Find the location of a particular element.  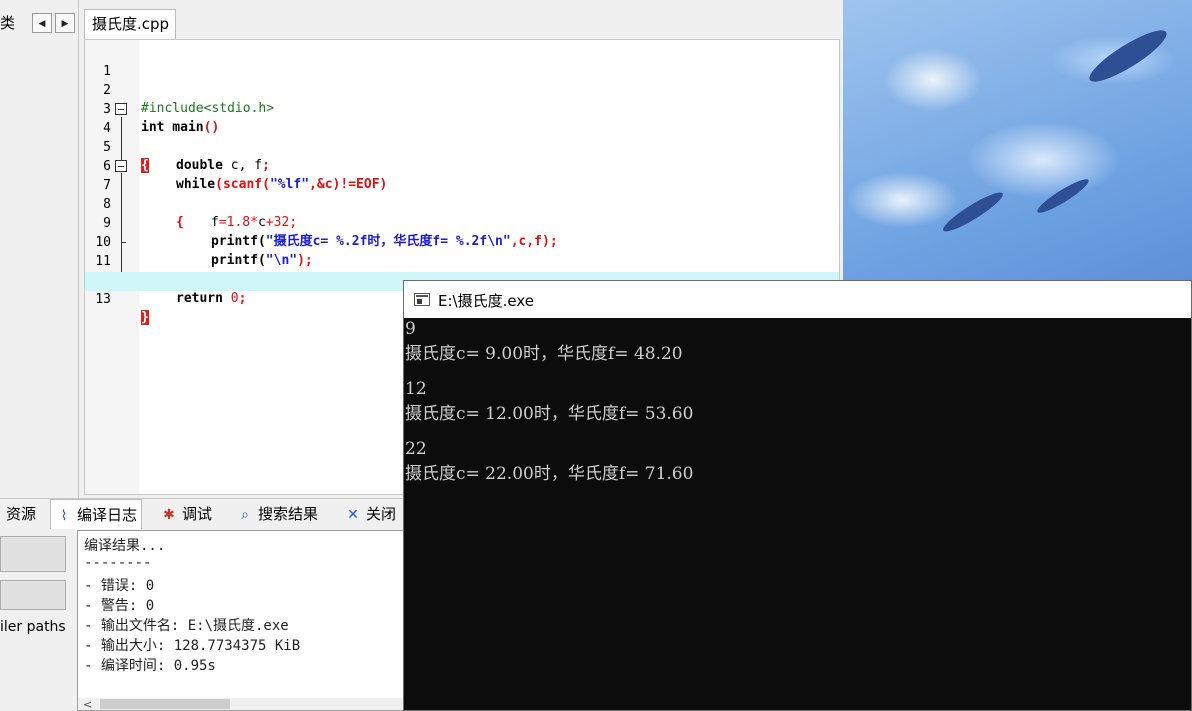

console-output-line: 12 is located at coordinates (416, 389).